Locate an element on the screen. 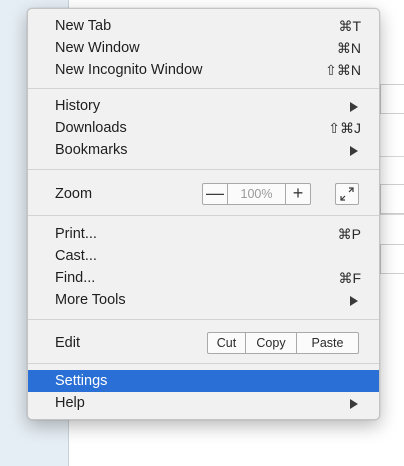 Image resolution: width=404 pixels, height=466 pixels. menu-item-label: Help is located at coordinates (70, 403).